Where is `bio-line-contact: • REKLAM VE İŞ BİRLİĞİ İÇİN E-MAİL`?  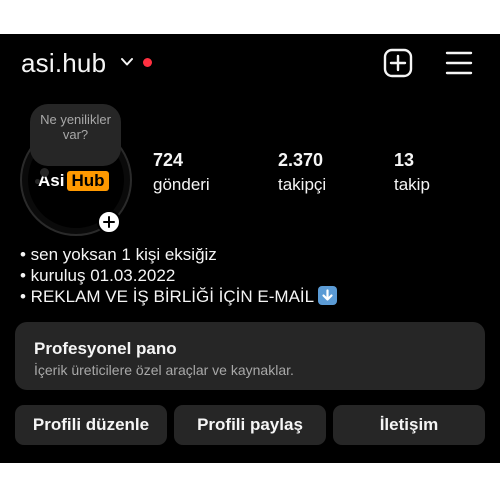
bio-line-contact: • REKLAM VE İŞ BİRLİĞİ İÇİN E-MAİL is located at coordinates (179, 296).